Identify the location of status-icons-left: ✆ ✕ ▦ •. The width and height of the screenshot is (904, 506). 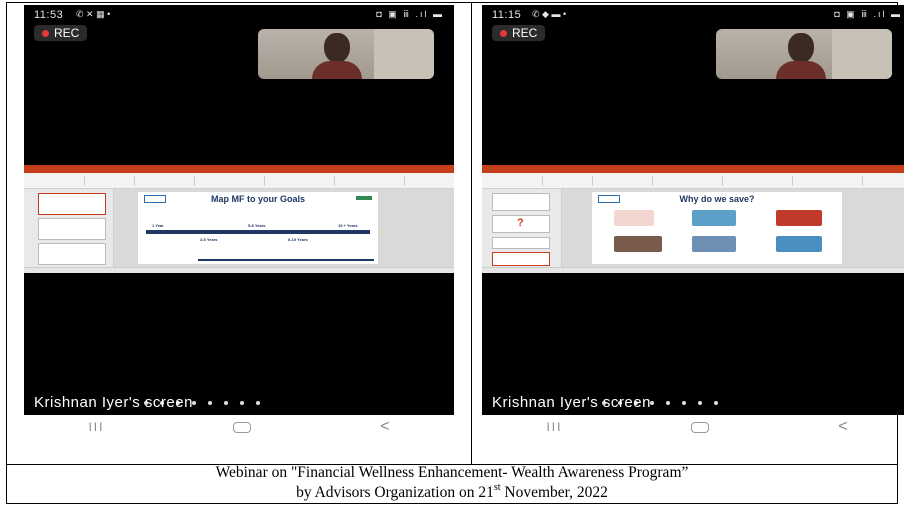
(93, 14).